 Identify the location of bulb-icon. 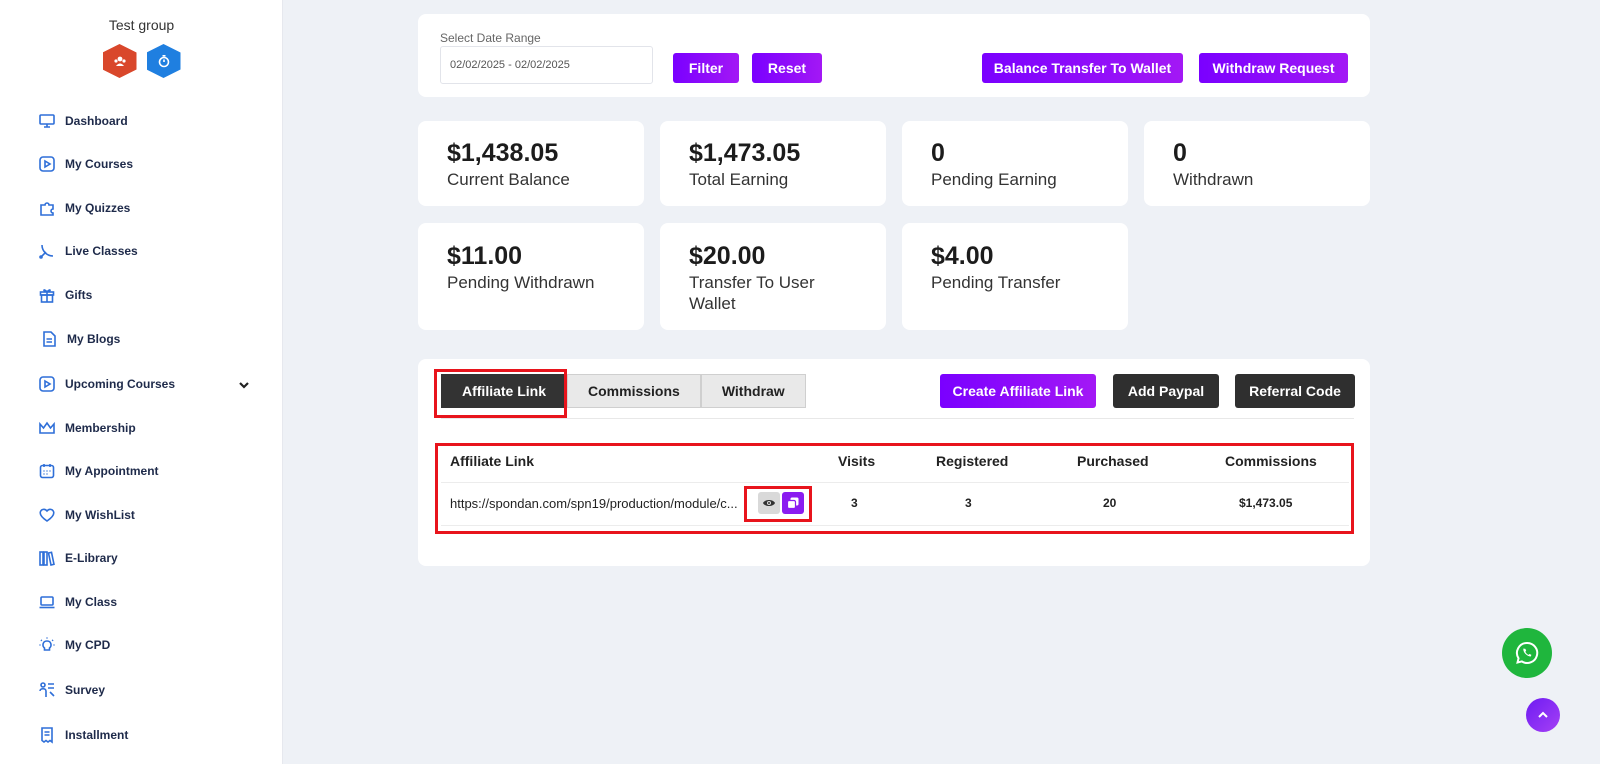
(47, 645).